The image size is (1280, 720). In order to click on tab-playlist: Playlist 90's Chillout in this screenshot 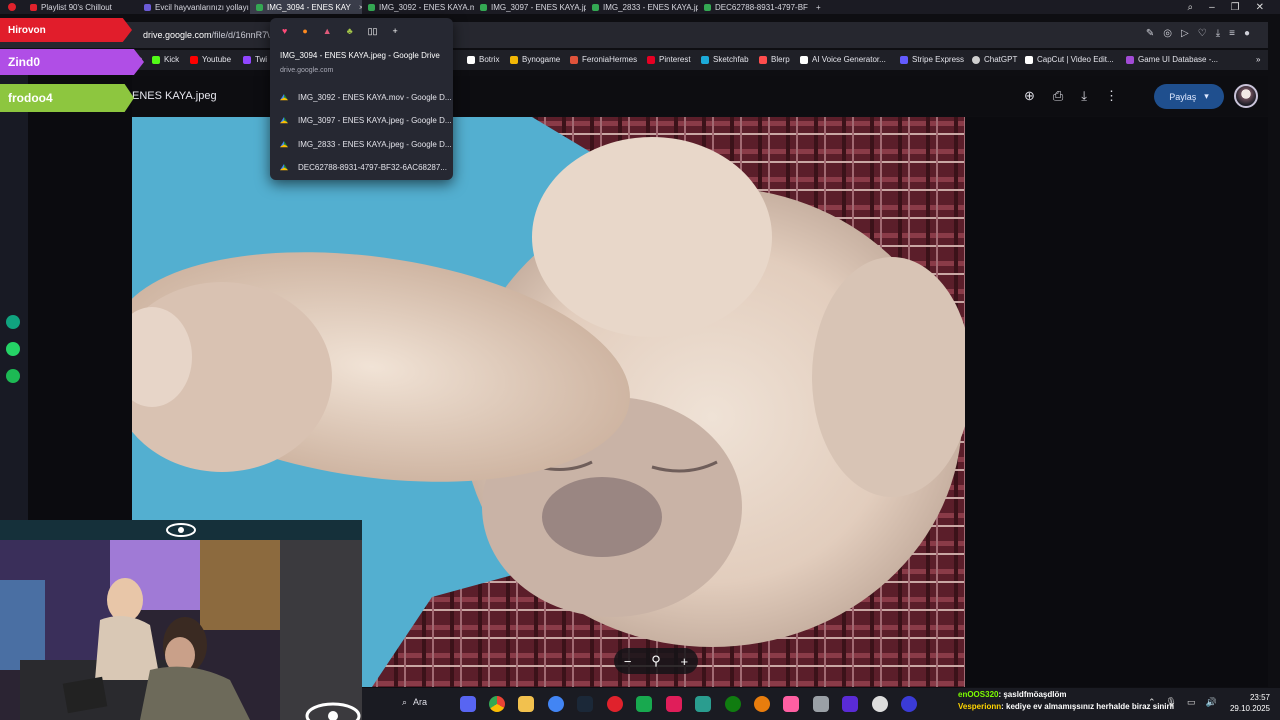, I will do `click(81, 7)`.